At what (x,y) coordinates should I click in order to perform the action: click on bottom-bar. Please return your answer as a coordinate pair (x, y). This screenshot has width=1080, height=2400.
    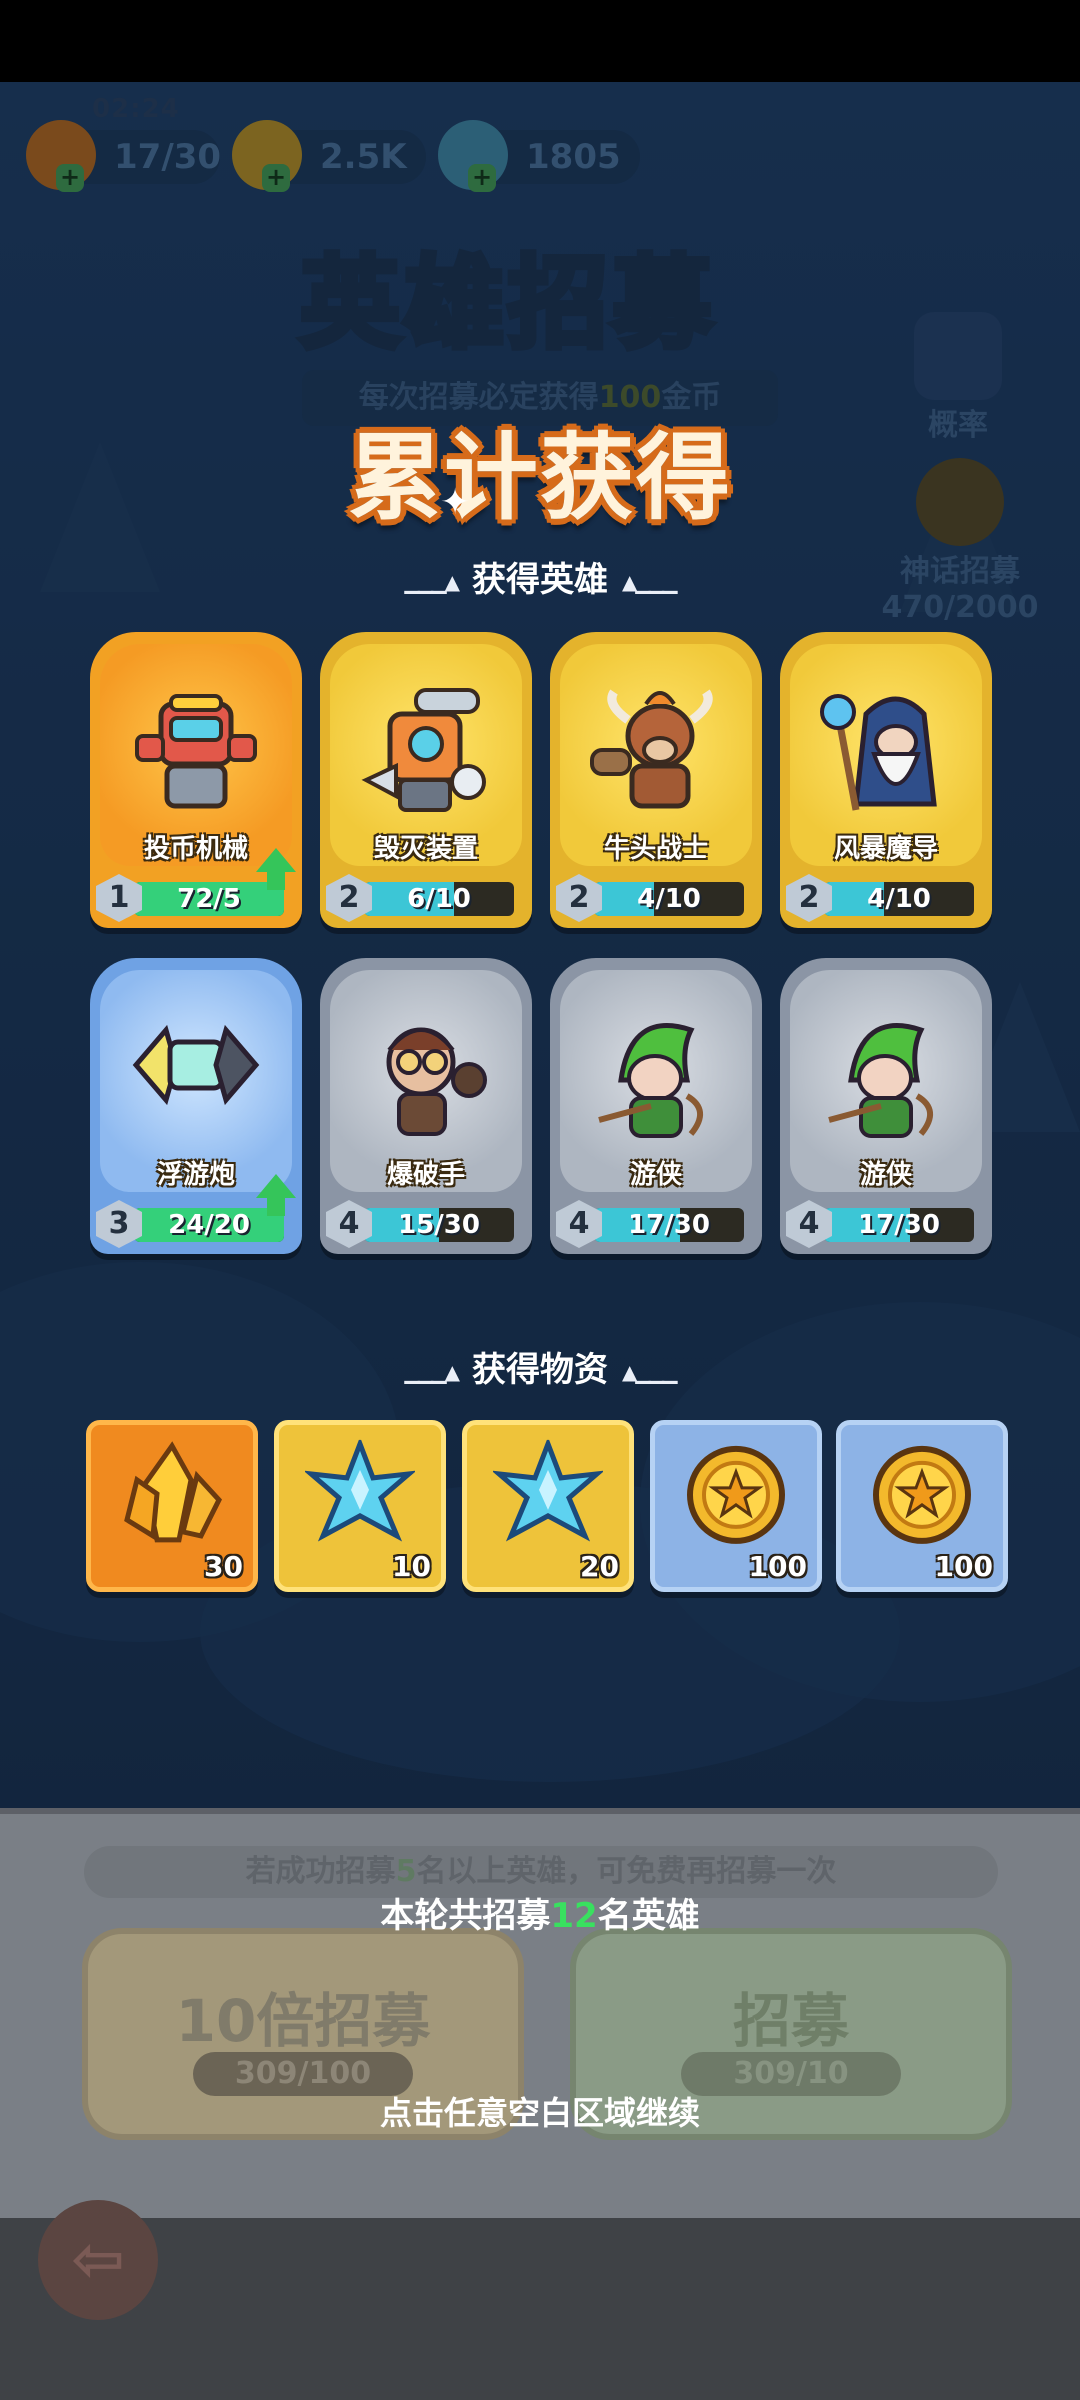
    Looking at the image, I should click on (540, 2309).